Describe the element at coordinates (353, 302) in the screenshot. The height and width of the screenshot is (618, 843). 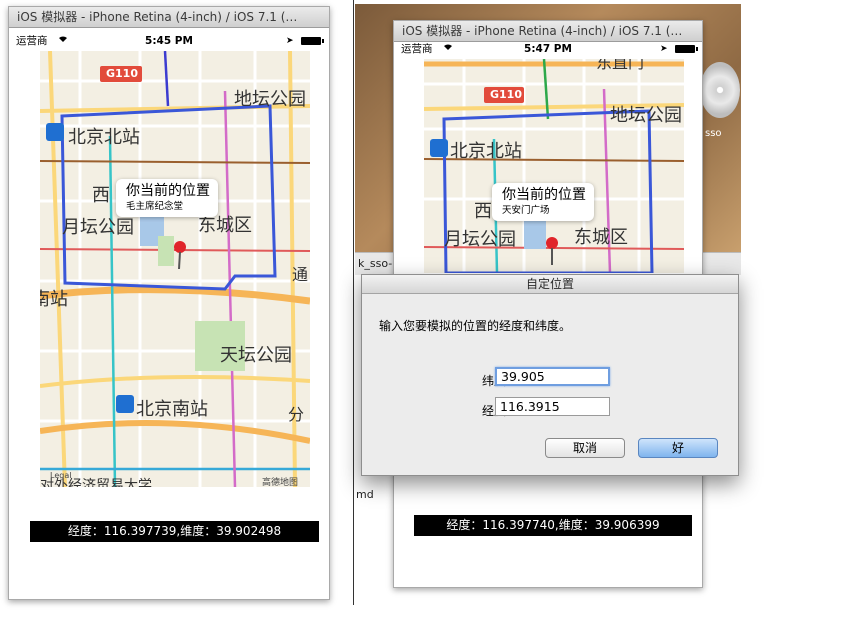
I see `panel-divider` at that location.